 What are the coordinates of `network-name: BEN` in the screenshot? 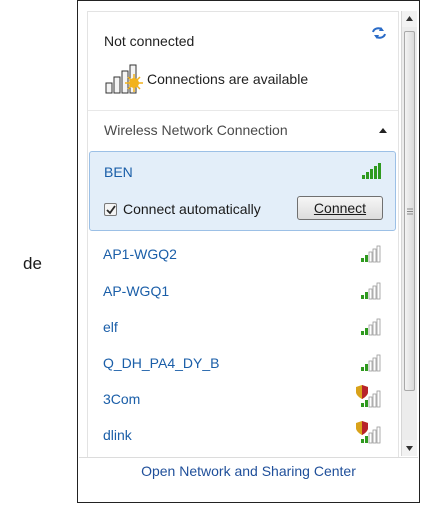 It's located at (118, 172).